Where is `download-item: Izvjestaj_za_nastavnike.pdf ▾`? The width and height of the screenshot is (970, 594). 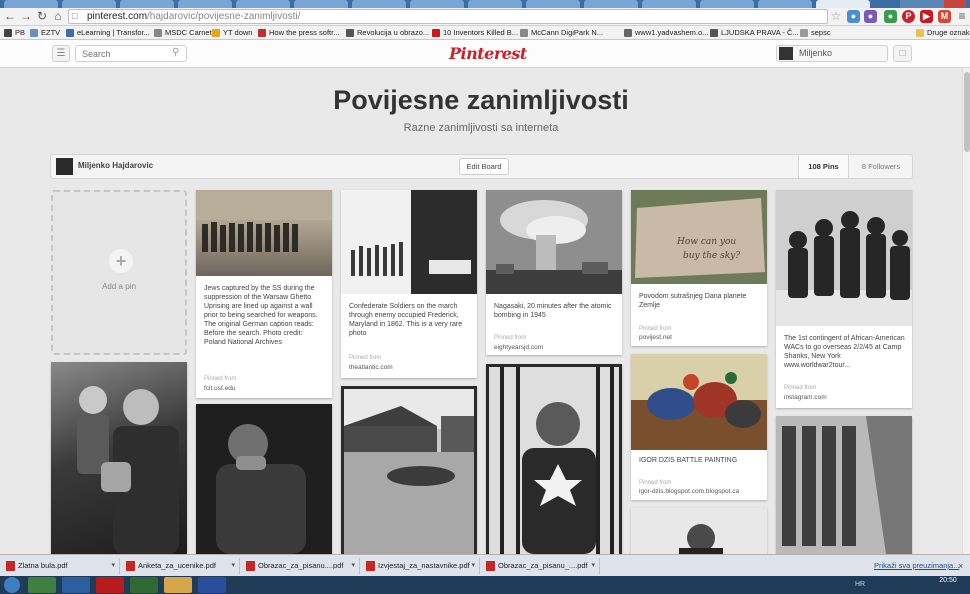
download-item: Izvjestaj_za_nastavnike.pdf ▾ is located at coordinates (422, 566).